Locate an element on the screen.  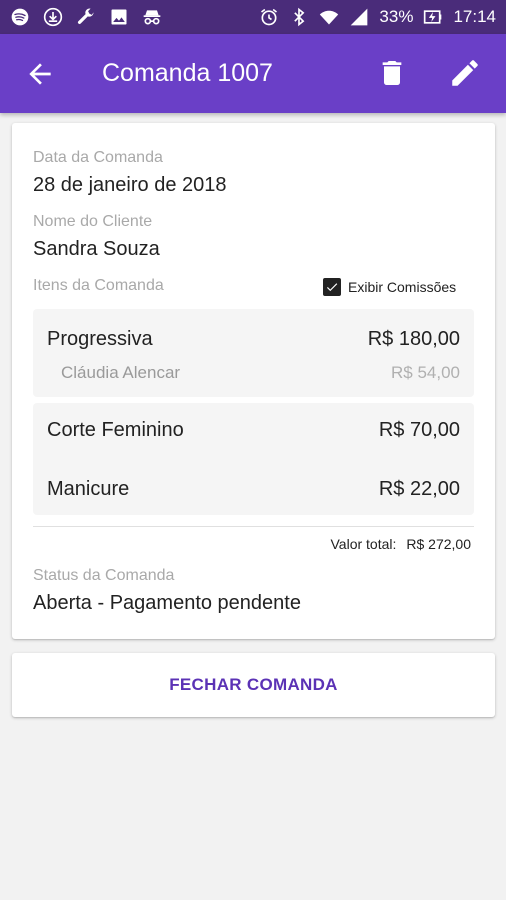
battery-charging-icon is located at coordinates (433, 17).